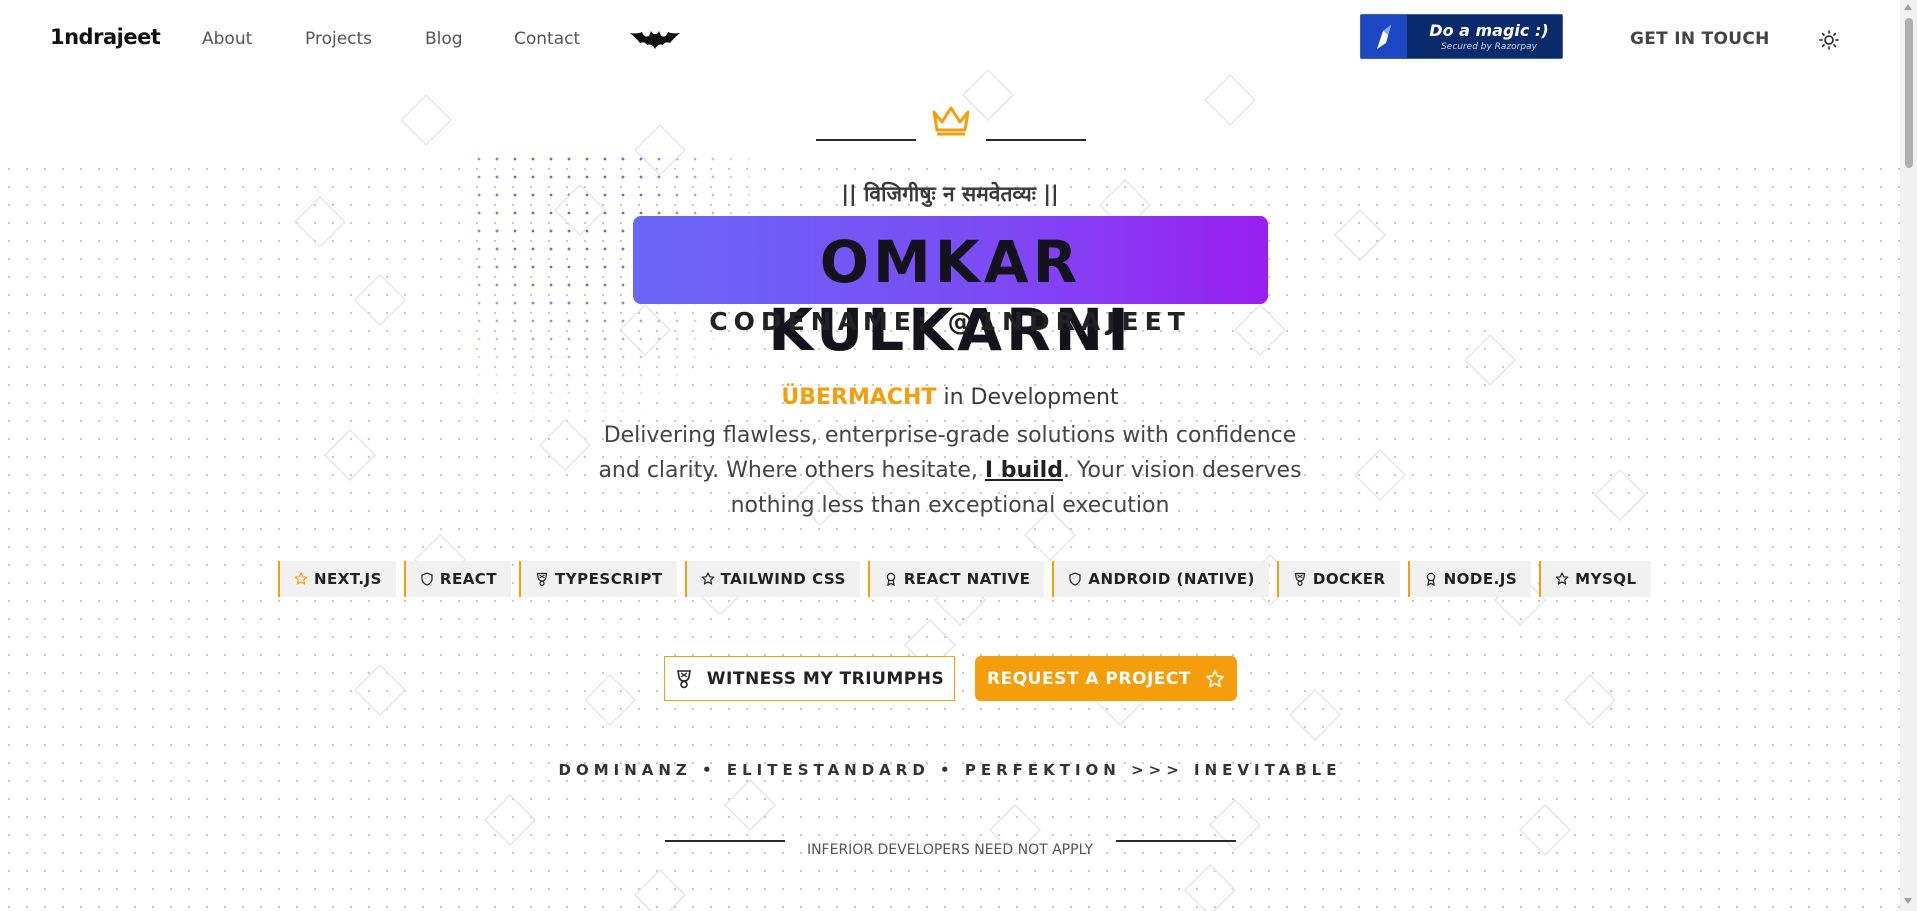 This screenshot has width=1917, height=911. What do you see at coordinates (783, 579) in the screenshot?
I see `tech-chip-label: TAILWIND CSS` at bounding box center [783, 579].